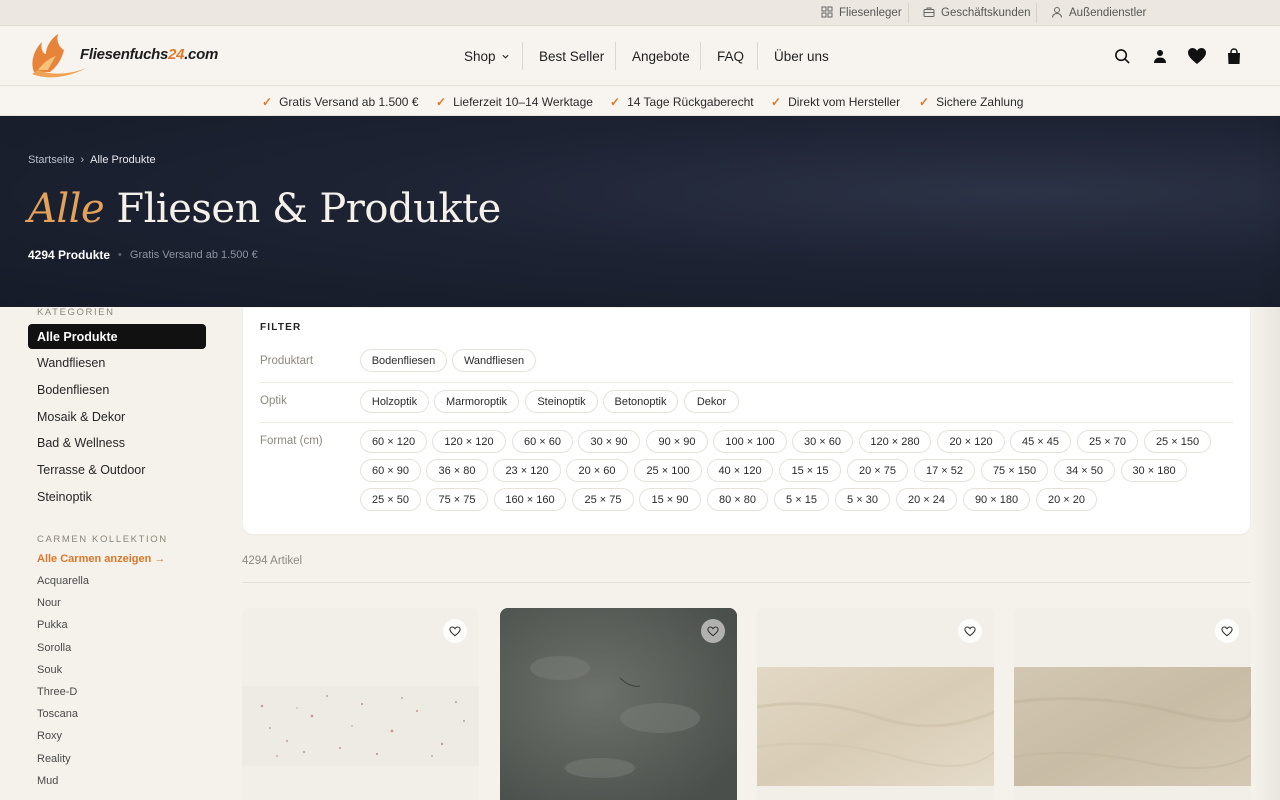 This screenshot has height=800, width=1280. I want to click on filter-chip: 23 × 120, so click(527, 470).